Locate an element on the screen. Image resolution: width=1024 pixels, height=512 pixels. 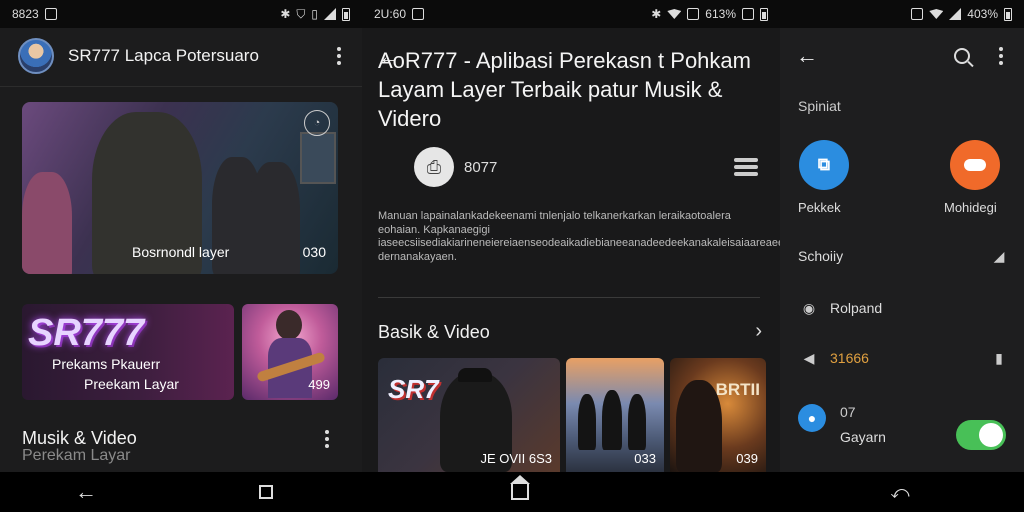
contacts-icon: ⧉ is located at coordinates (824, 165).